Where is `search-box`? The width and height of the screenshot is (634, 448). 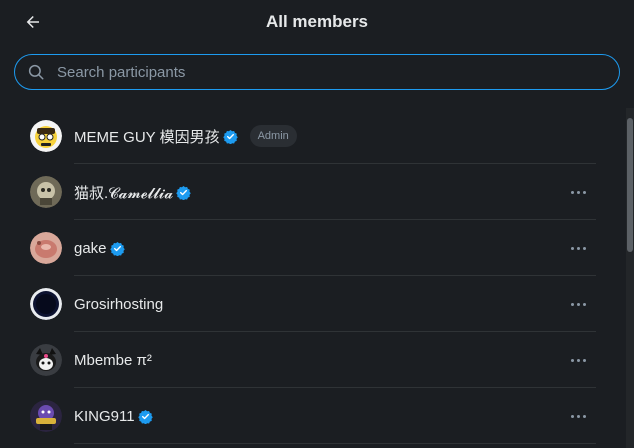 search-box is located at coordinates (317, 72).